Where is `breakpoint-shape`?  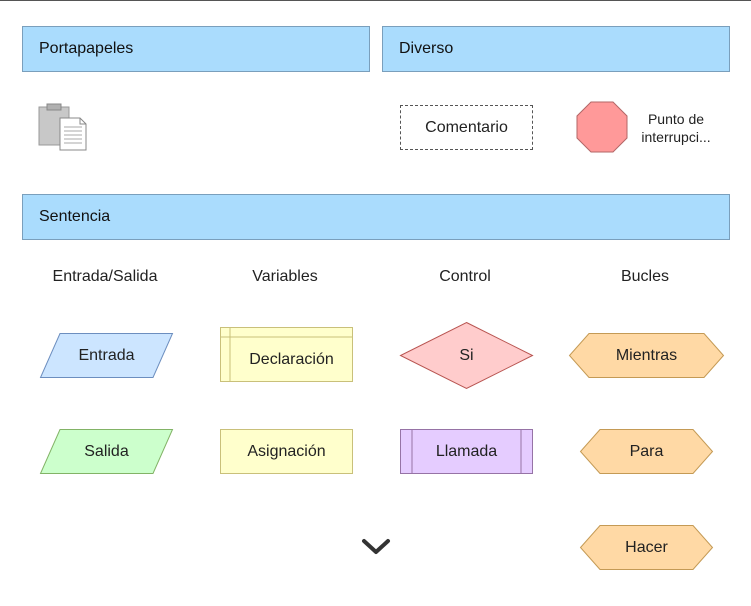
breakpoint-shape is located at coordinates (602, 127).